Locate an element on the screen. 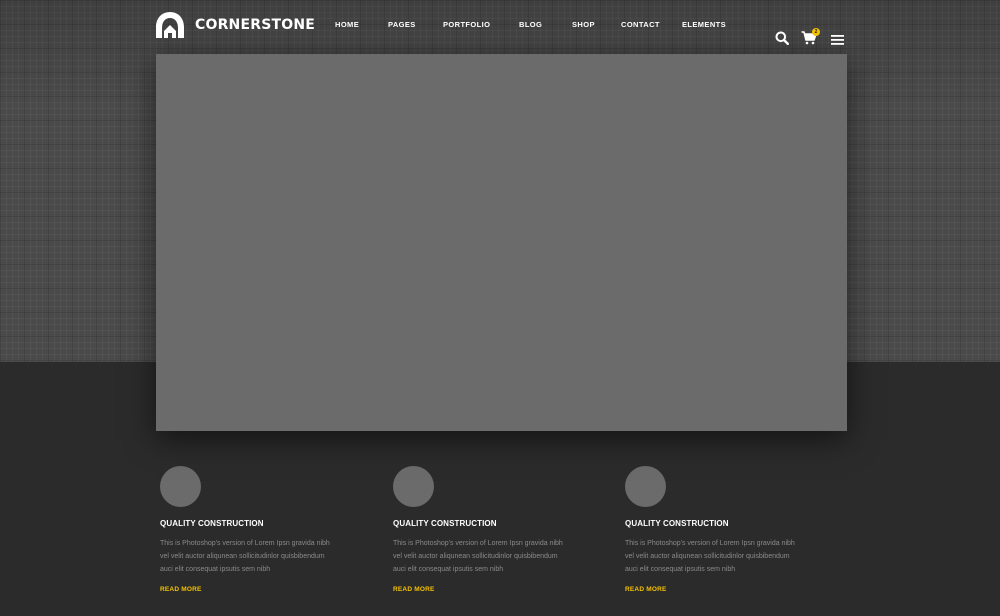 The width and height of the screenshot is (1000, 616). nav-shop: SHOP is located at coordinates (583, 24).